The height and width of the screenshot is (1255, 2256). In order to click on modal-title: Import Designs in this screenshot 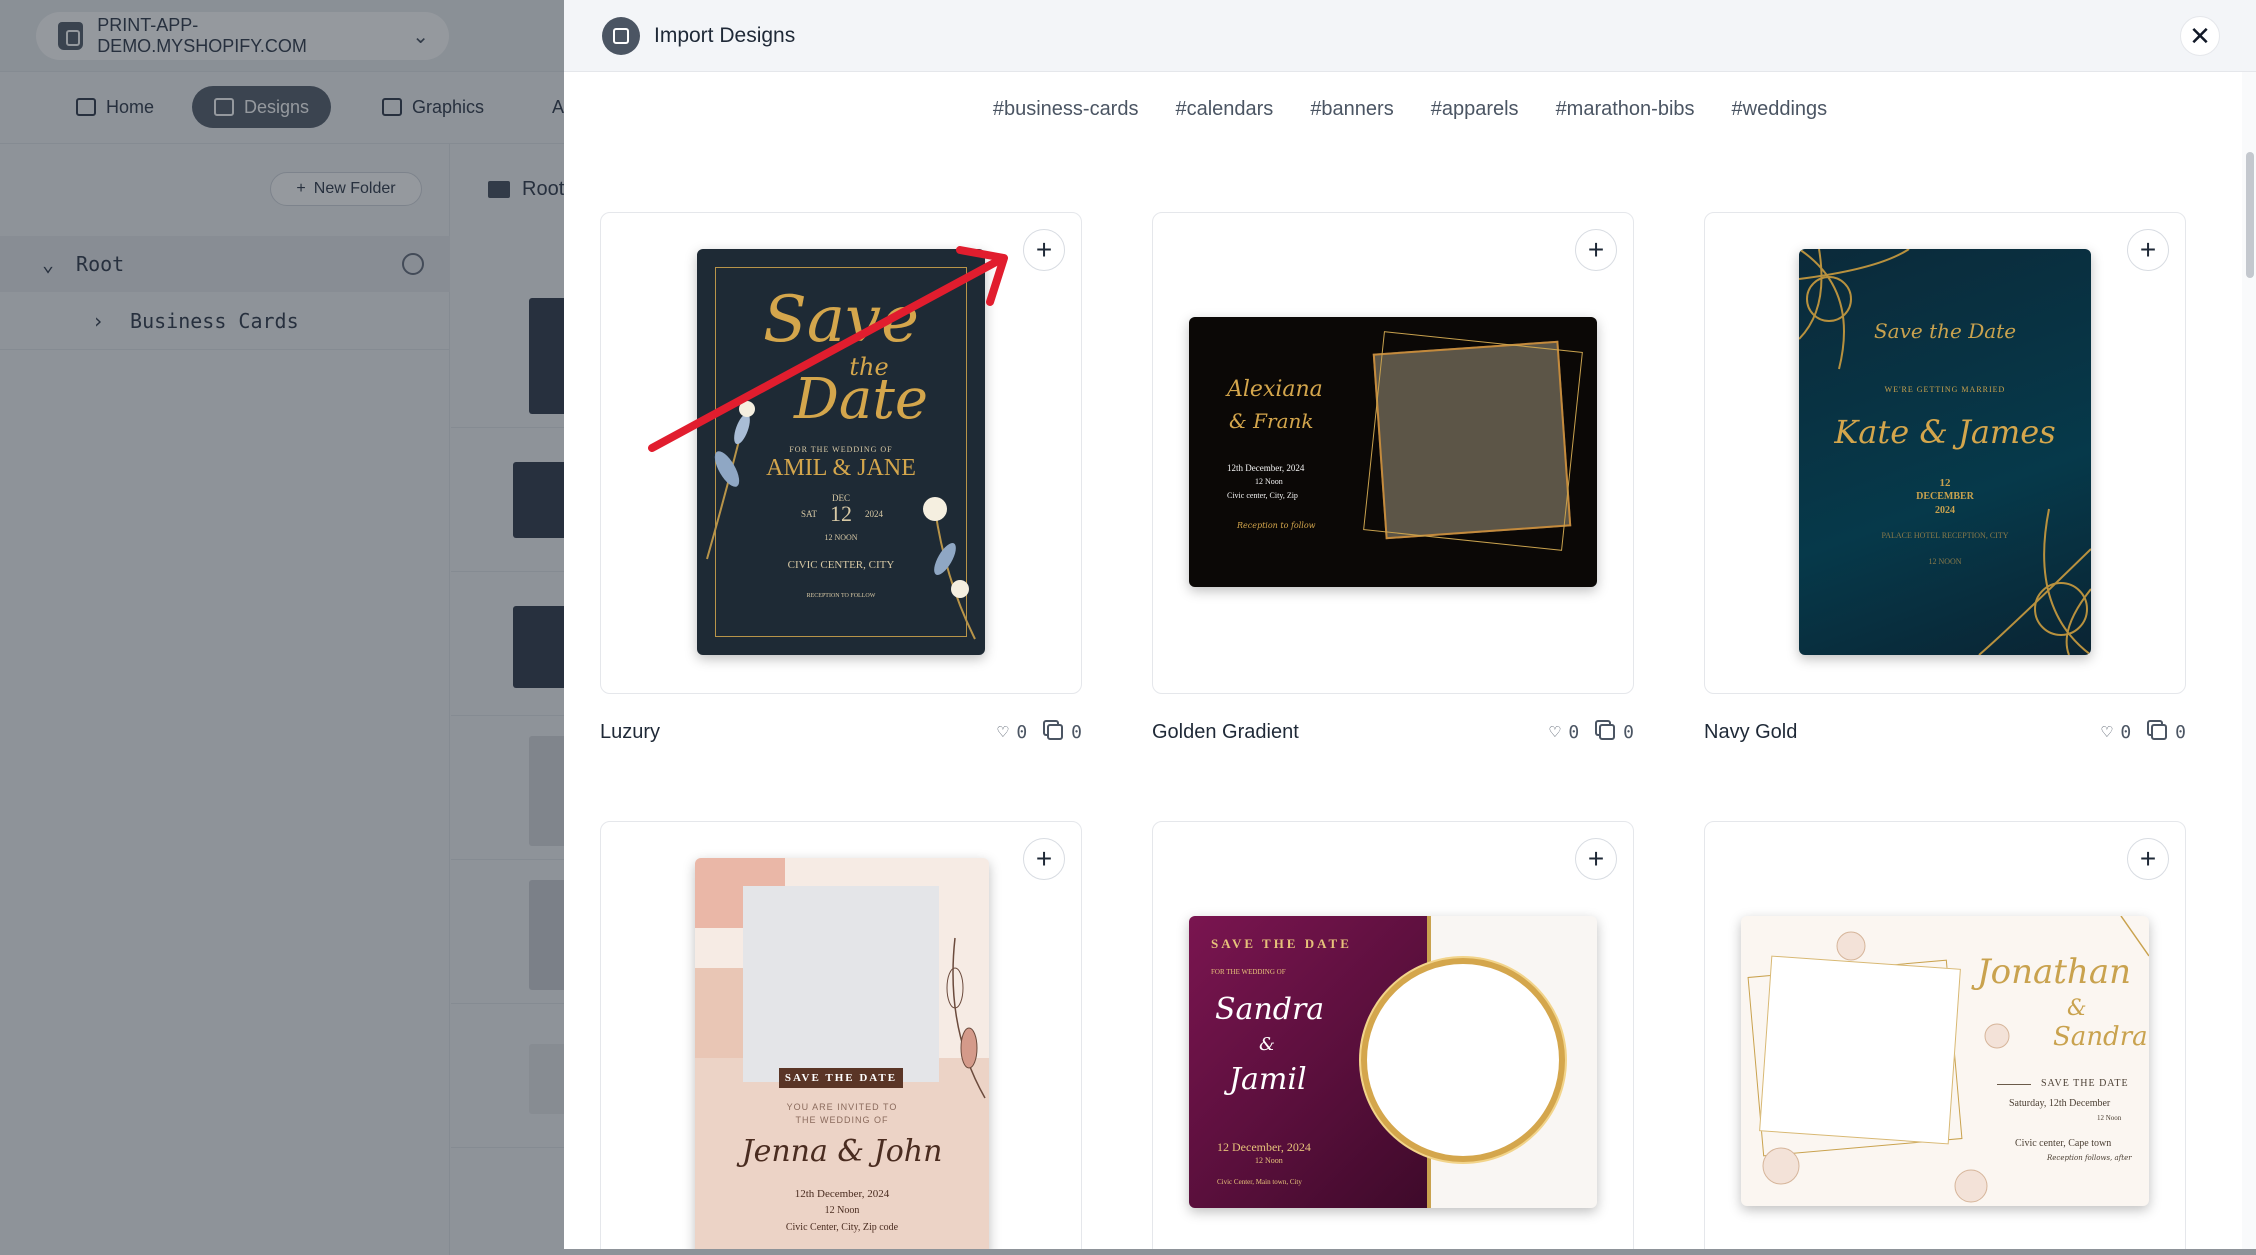, I will do `click(725, 35)`.